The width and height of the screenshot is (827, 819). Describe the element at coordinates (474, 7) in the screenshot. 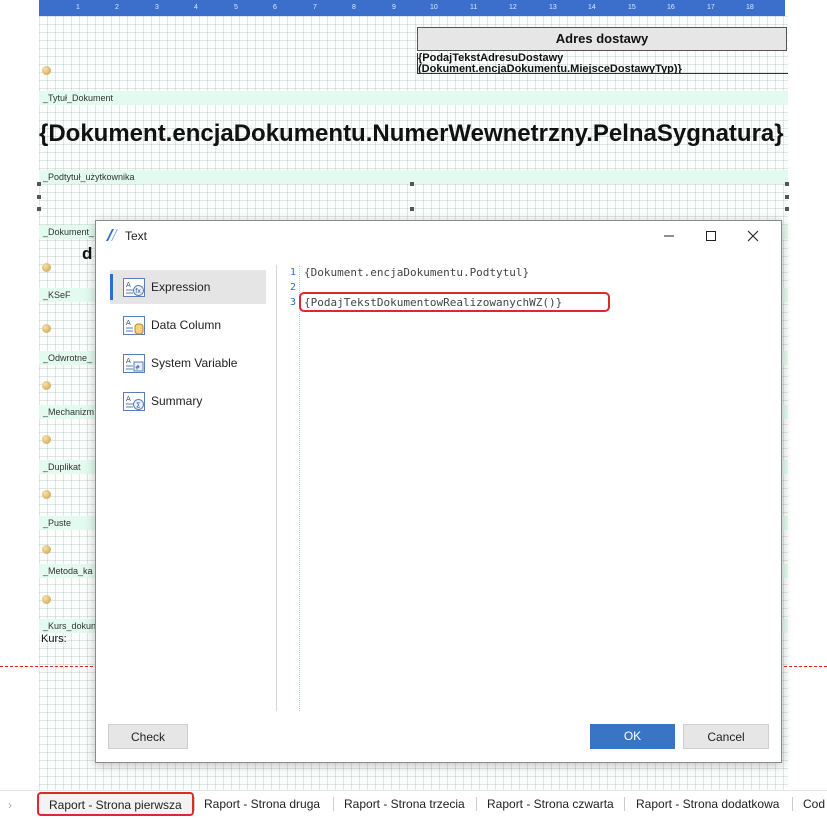

I see `ruler-mark: 11` at that location.